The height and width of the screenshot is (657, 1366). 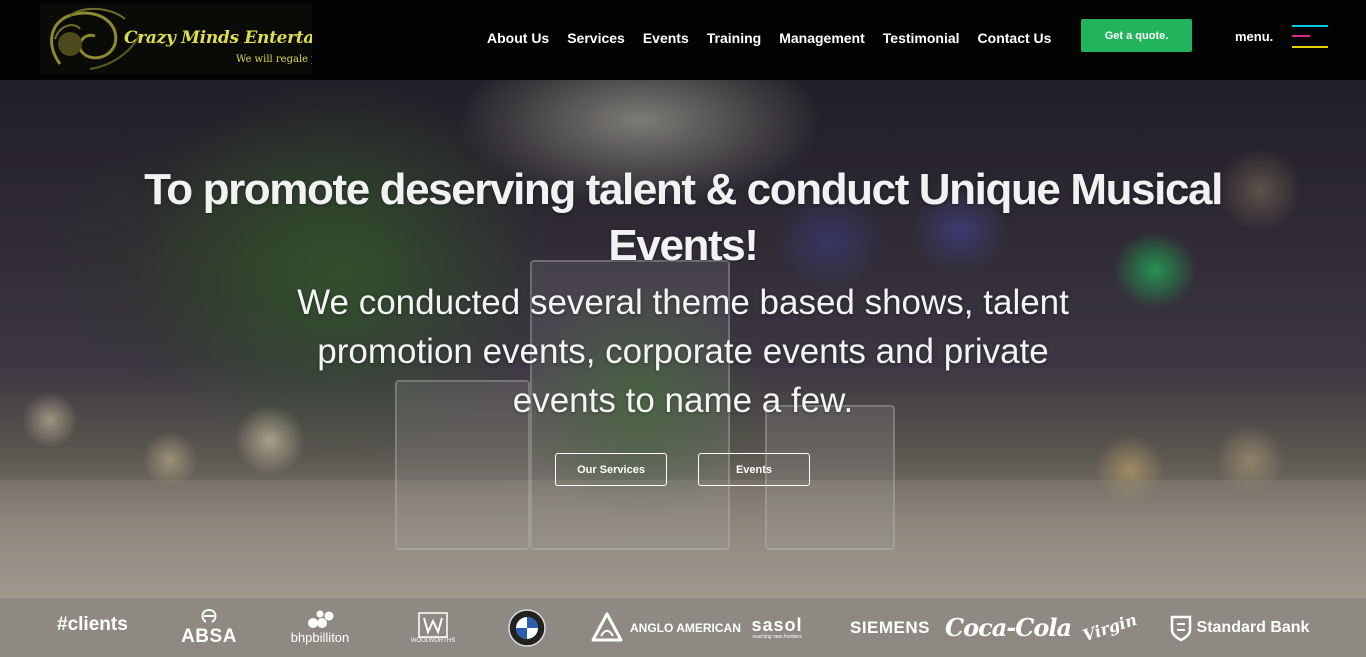 What do you see at coordinates (518, 38) in the screenshot?
I see `nav-about-us: About Us` at bounding box center [518, 38].